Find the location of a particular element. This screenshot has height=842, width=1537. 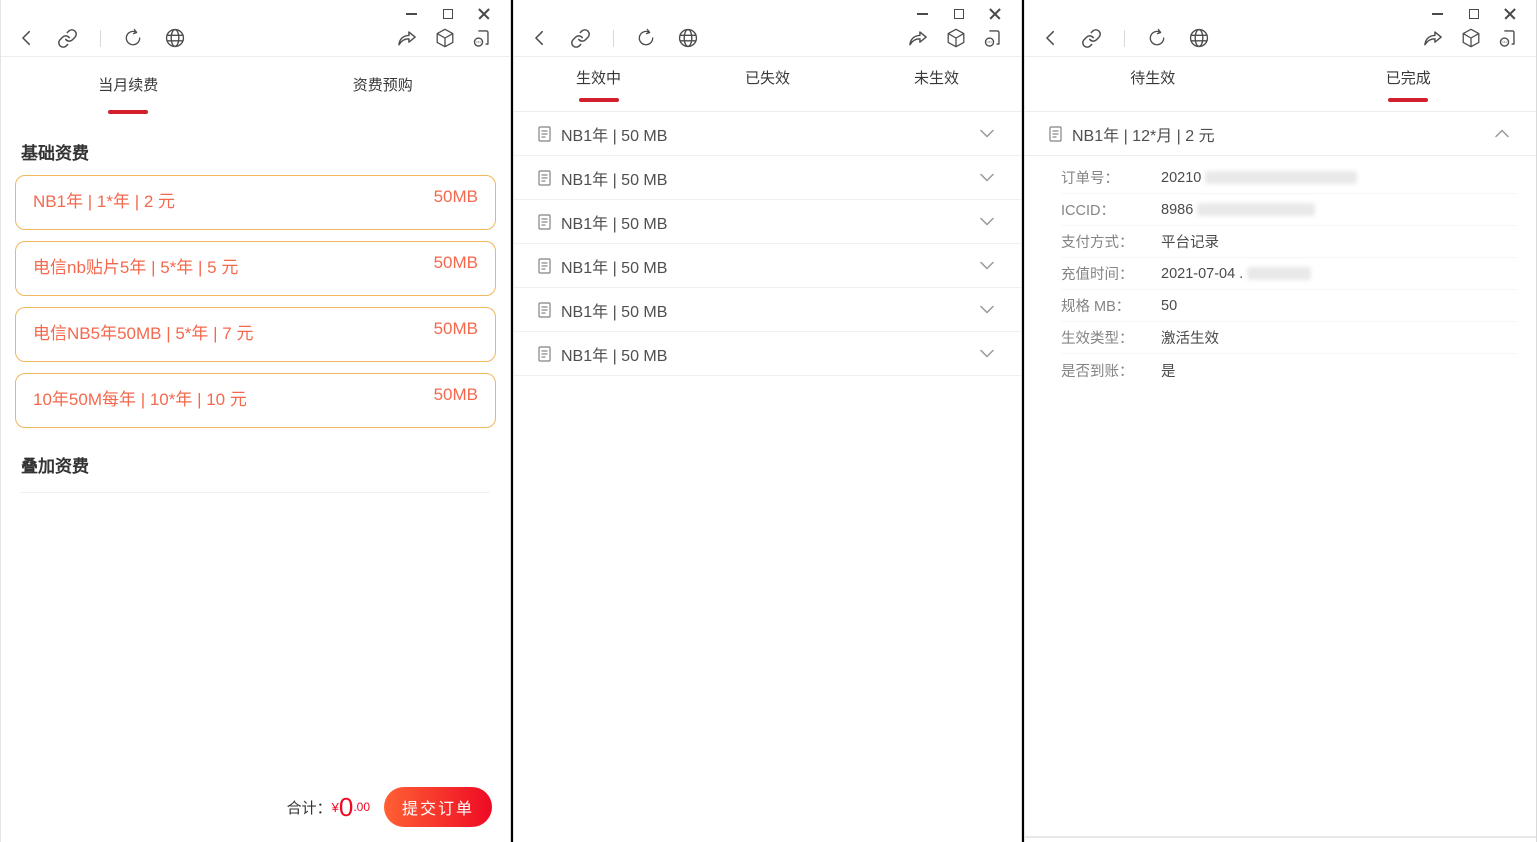

chevron-up-icon is located at coordinates (1502, 133).